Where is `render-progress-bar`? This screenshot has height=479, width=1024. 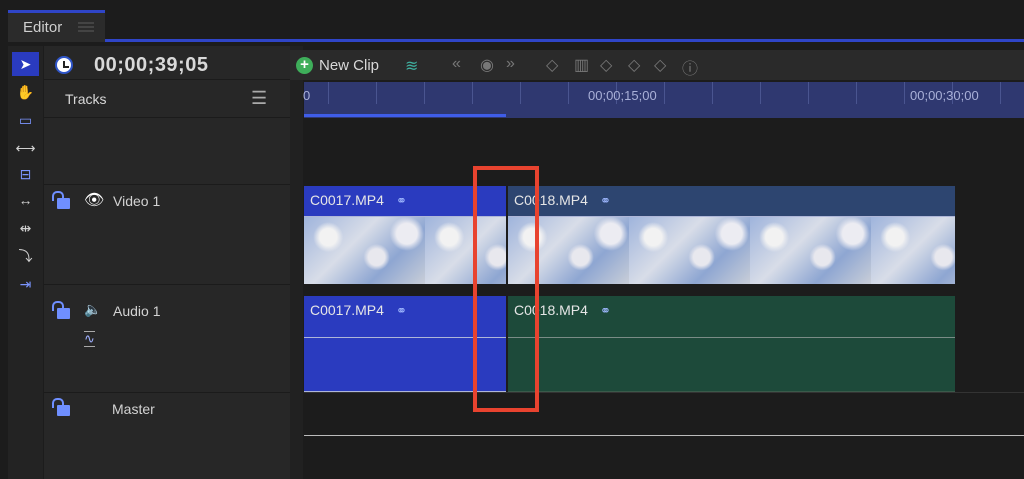 render-progress-bar is located at coordinates (405, 115).